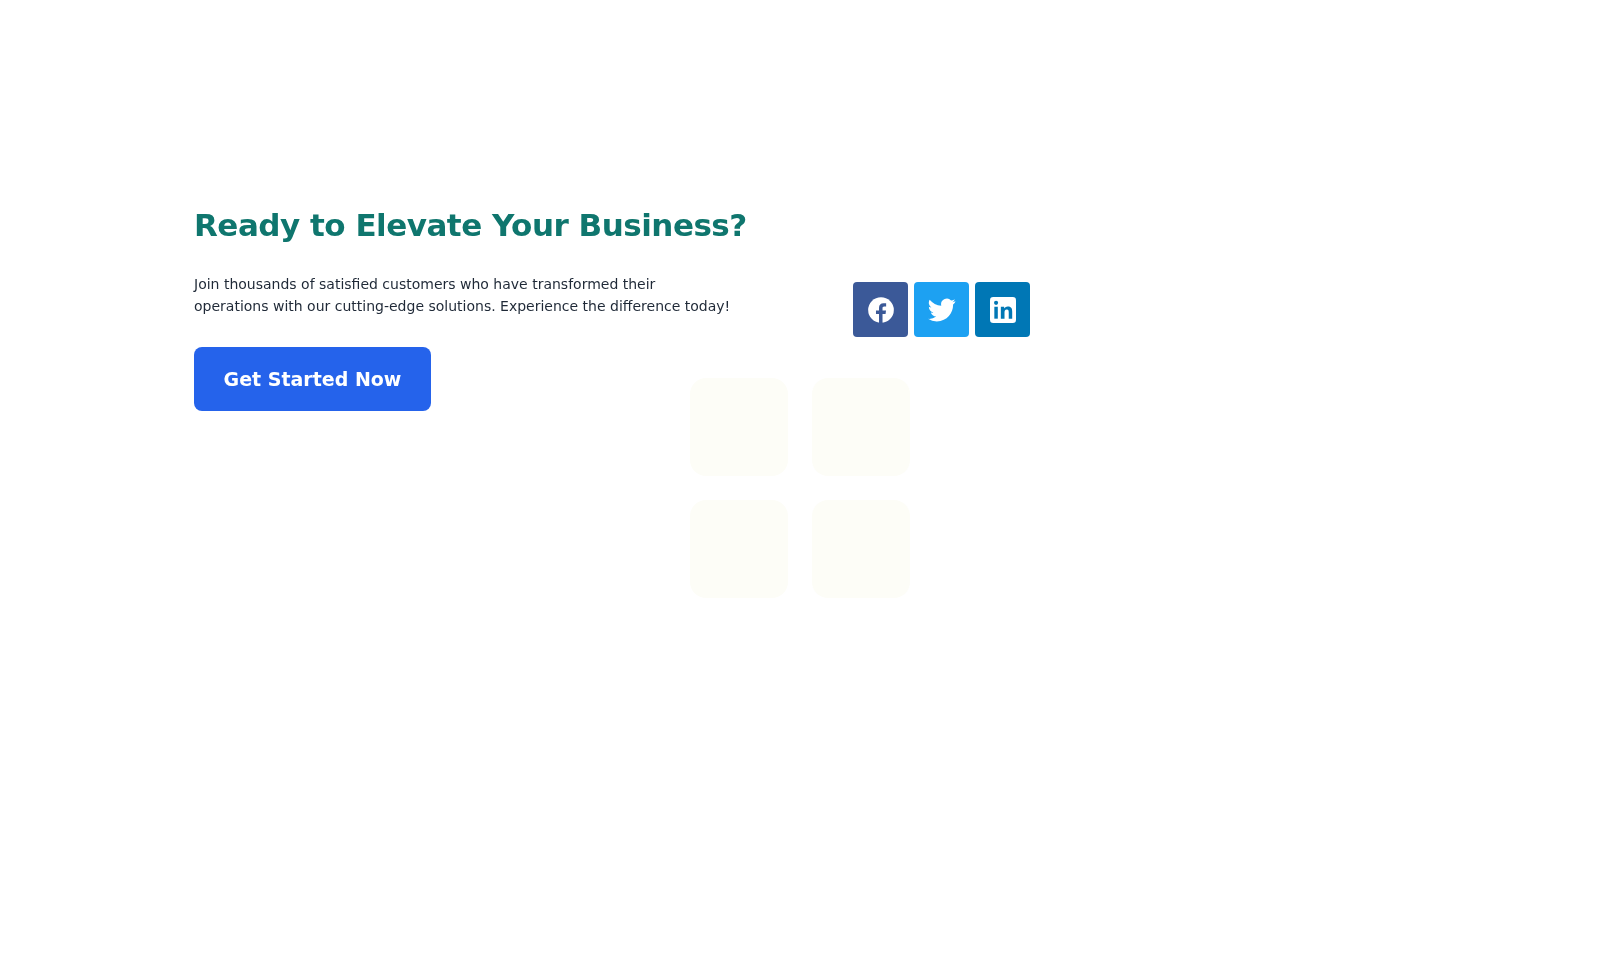  I want to click on get-started-button: Get Started Now, so click(312, 379).